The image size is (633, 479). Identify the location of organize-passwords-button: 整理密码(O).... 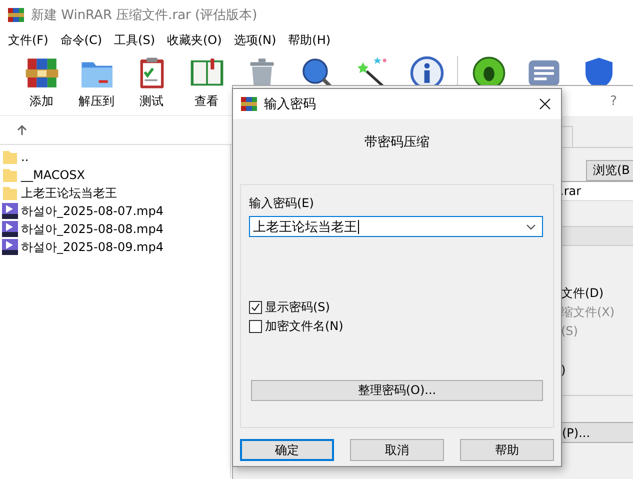
(397, 390).